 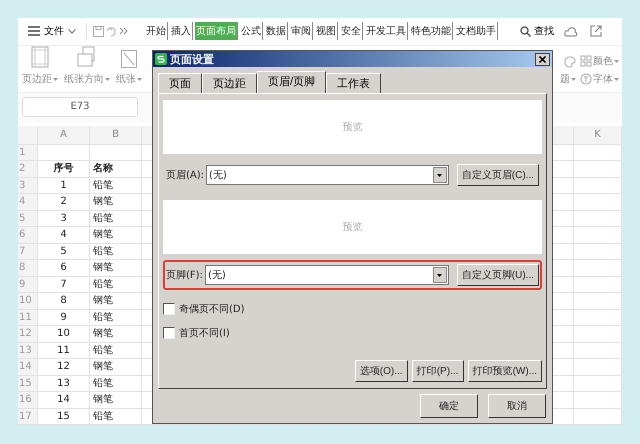 I want to click on table-cell: 8, so click(x=64, y=300).